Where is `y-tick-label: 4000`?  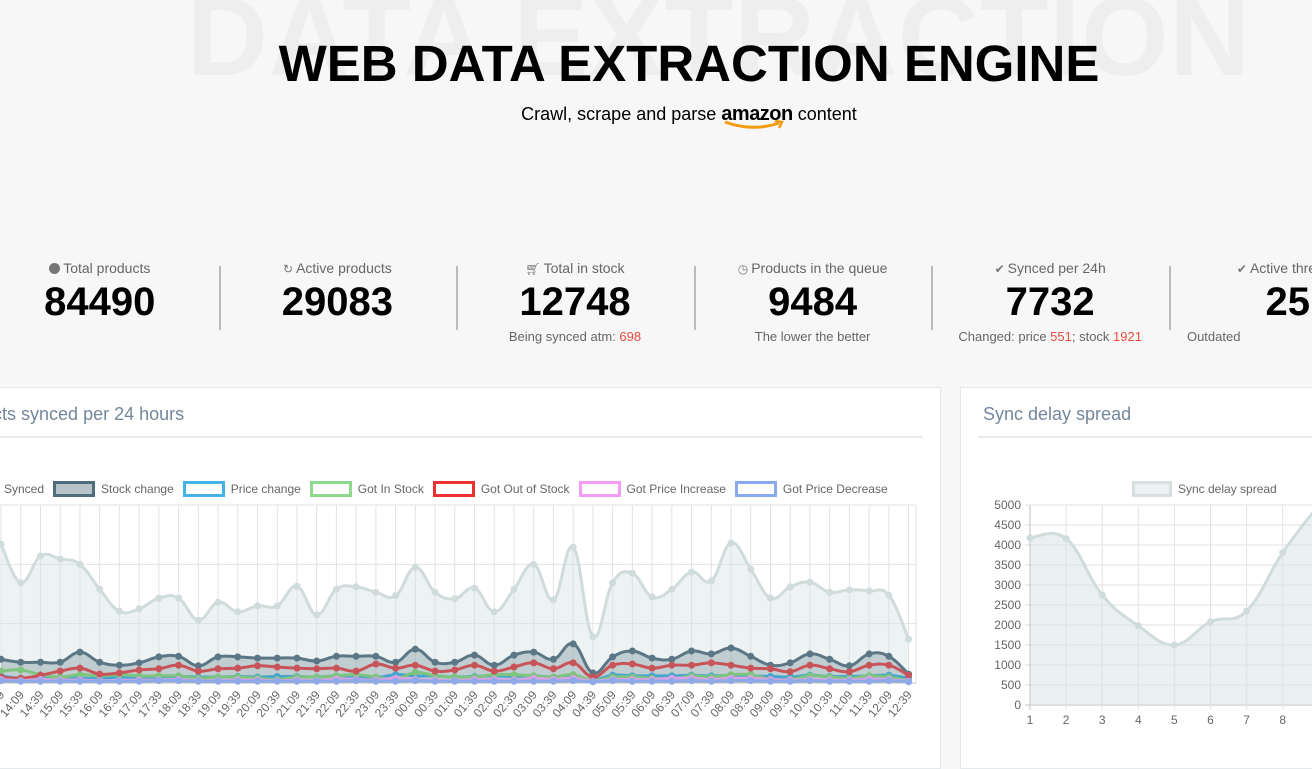 y-tick-label: 4000 is located at coordinates (1007, 545).